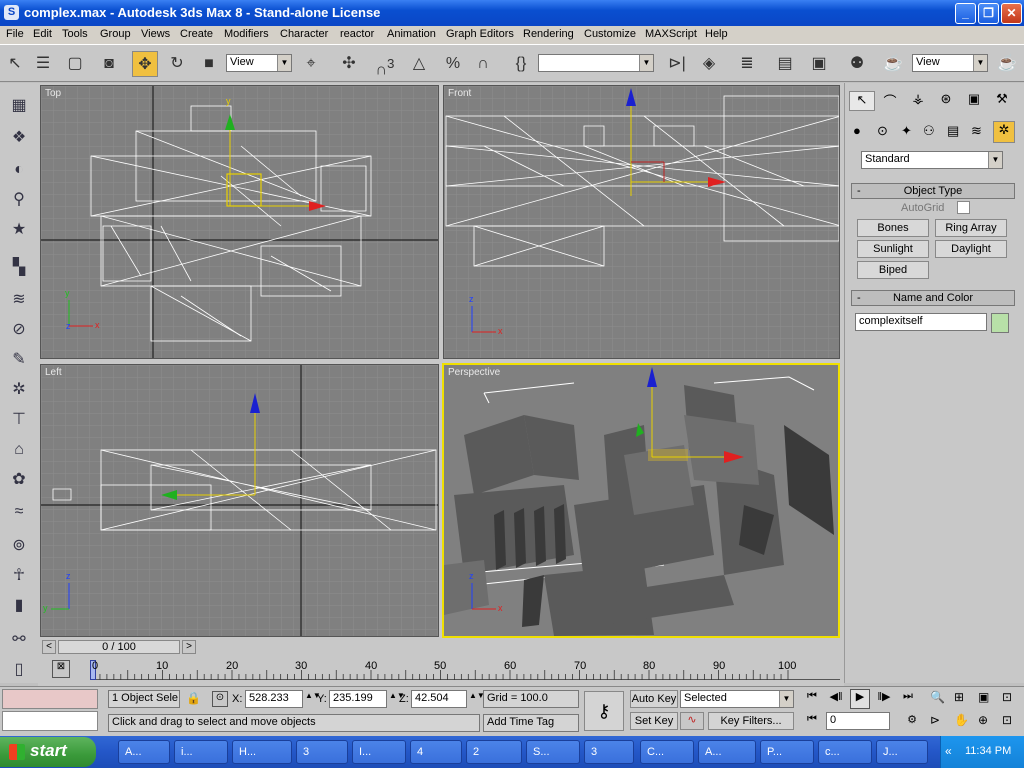 The height and width of the screenshot is (768, 1024). What do you see at coordinates (411, 34) in the screenshot?
I see `menu-animation: Animation` at bounding box center [411, 34].